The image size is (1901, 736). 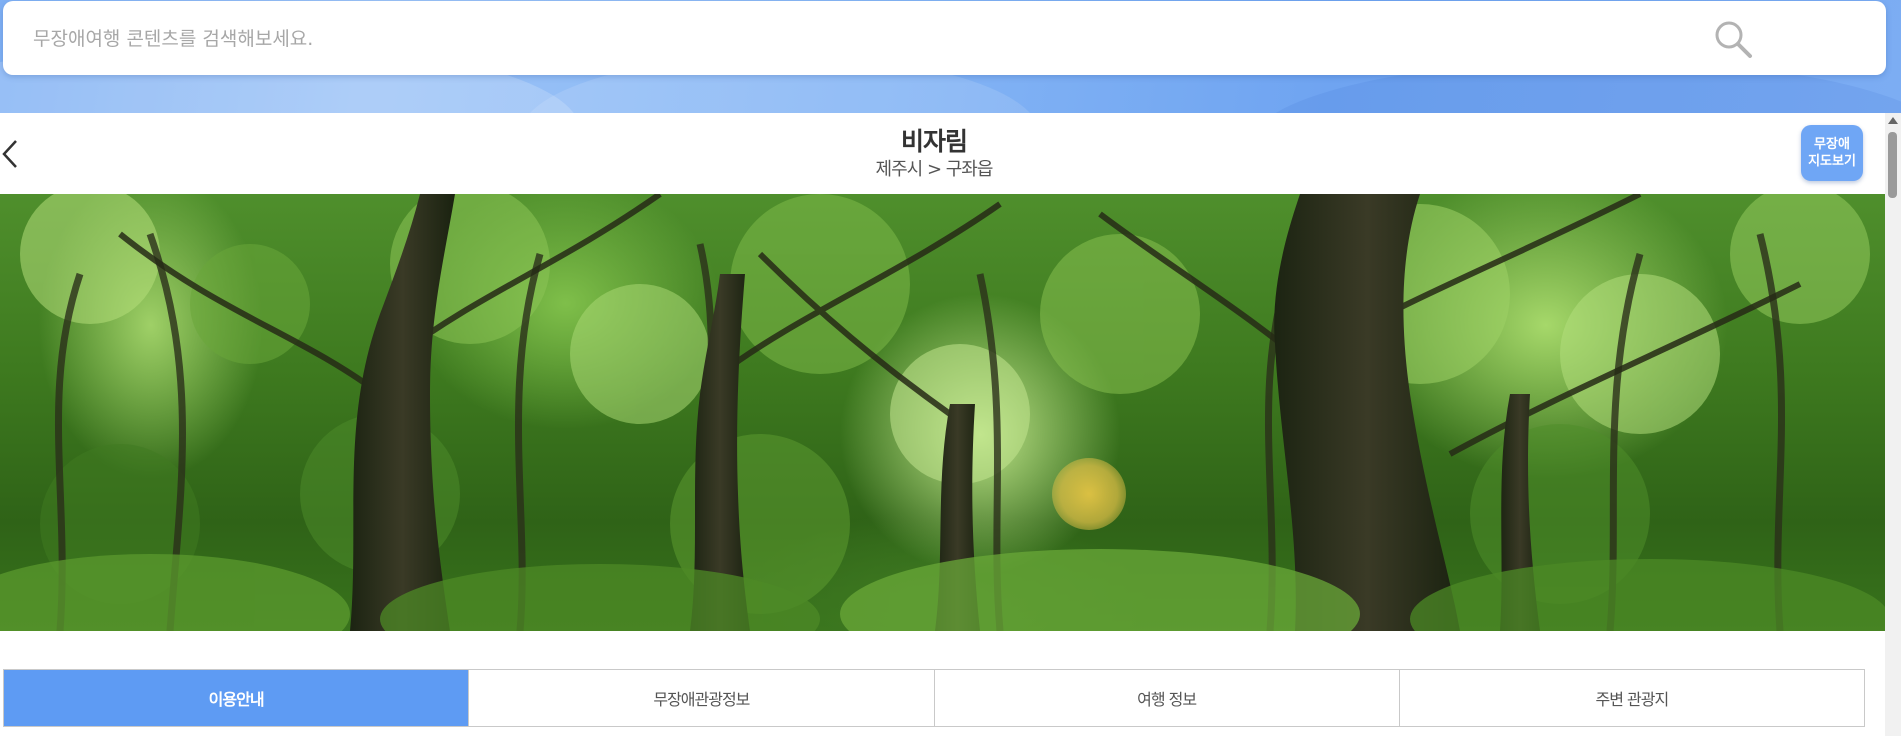 What do you see at coordinates (1166, 698) in the screenshot?
I see `tab-travel-info: 여행 정보` at bounding box center [1166, 698].